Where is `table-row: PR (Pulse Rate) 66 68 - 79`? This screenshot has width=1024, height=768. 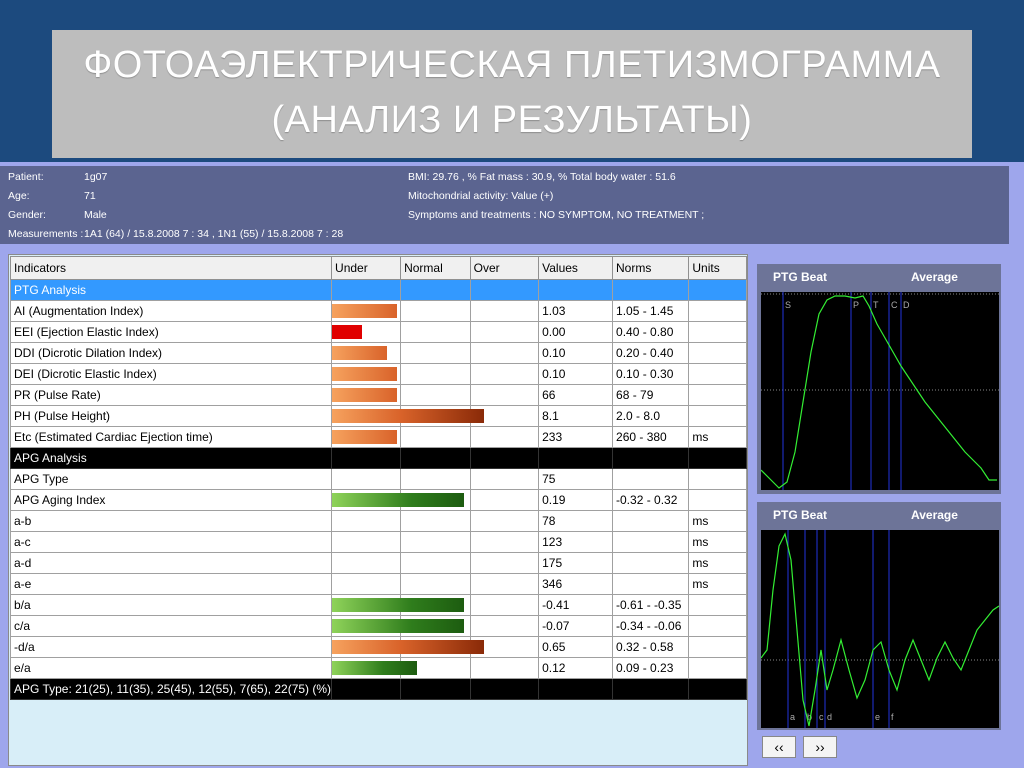 table-row: PR (Pulse Rate) 66 68 - 79 is located at coordinates (378, 395).